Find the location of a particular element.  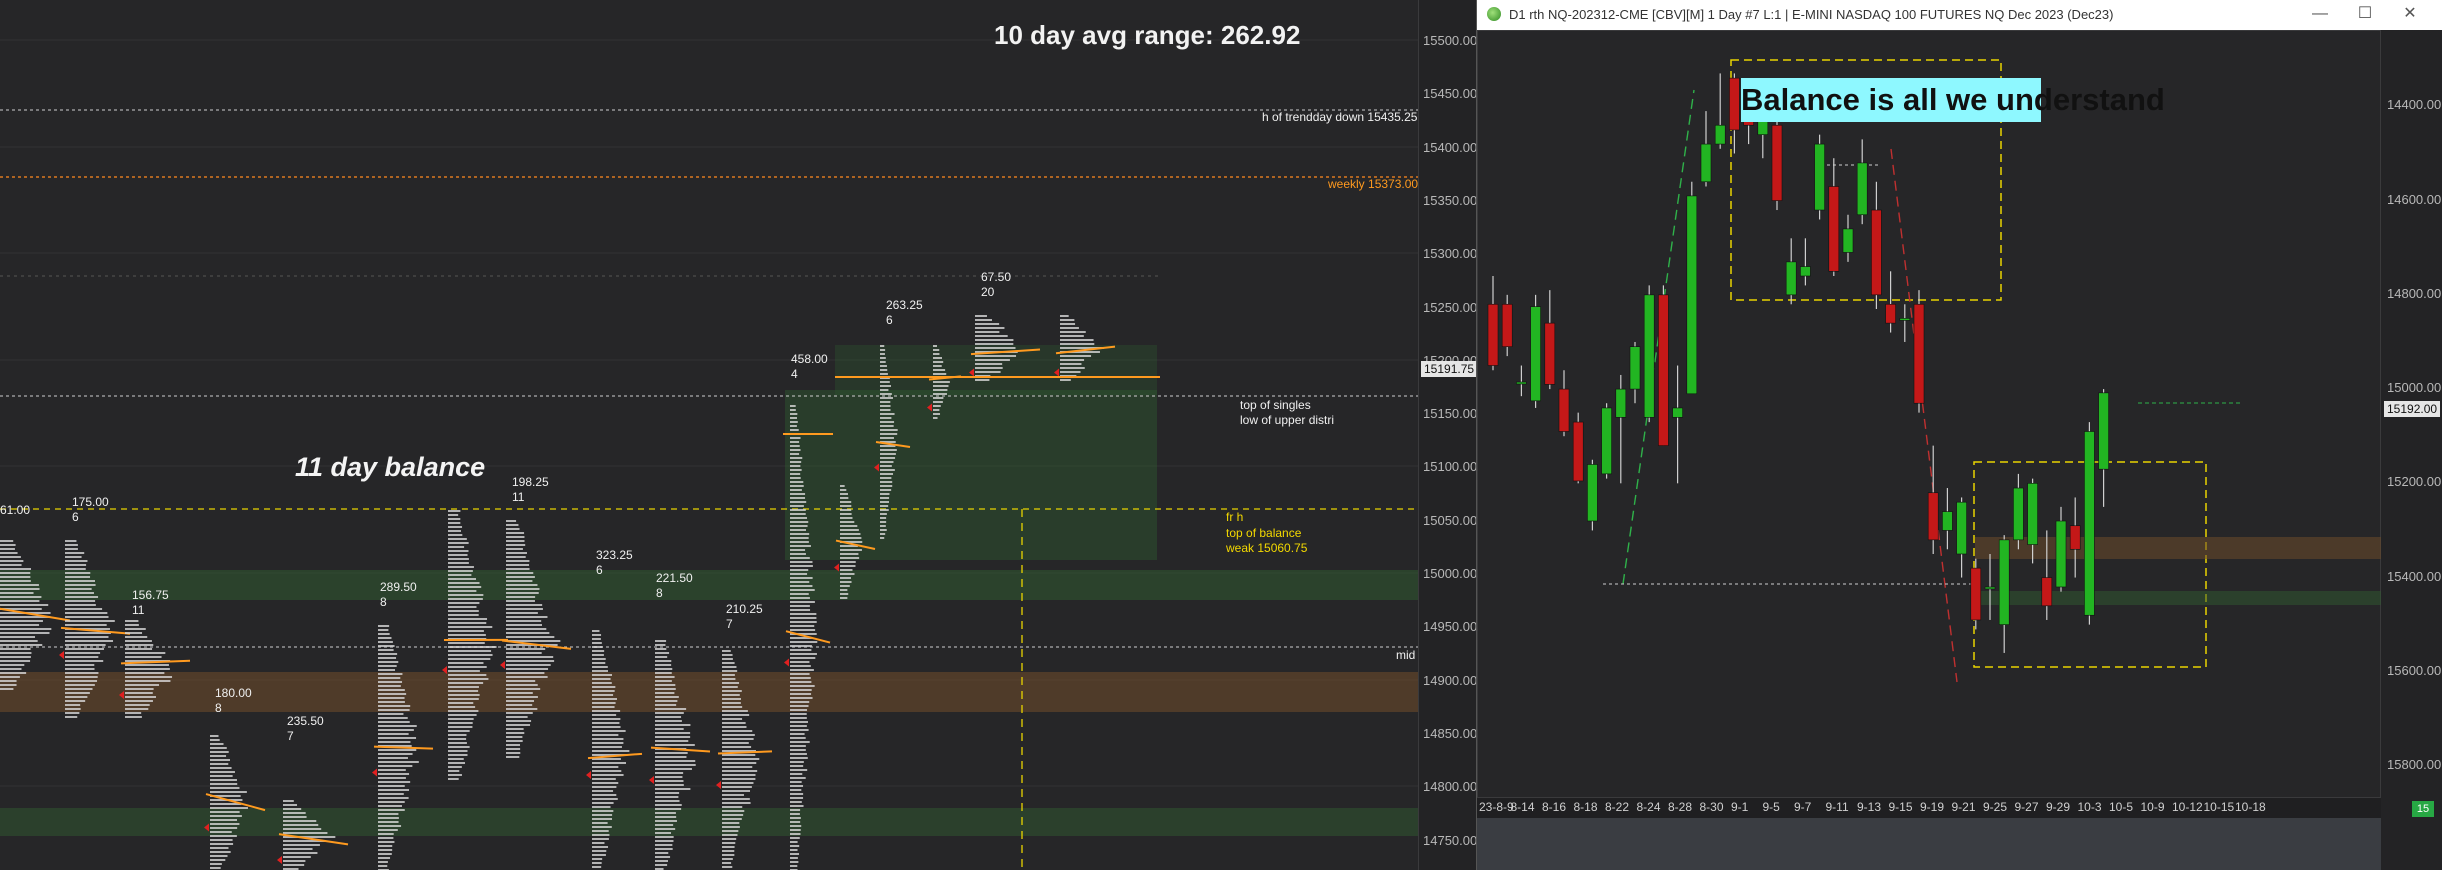

left-axis-tick: 15100.00 is located at coordinates (1450, 467).